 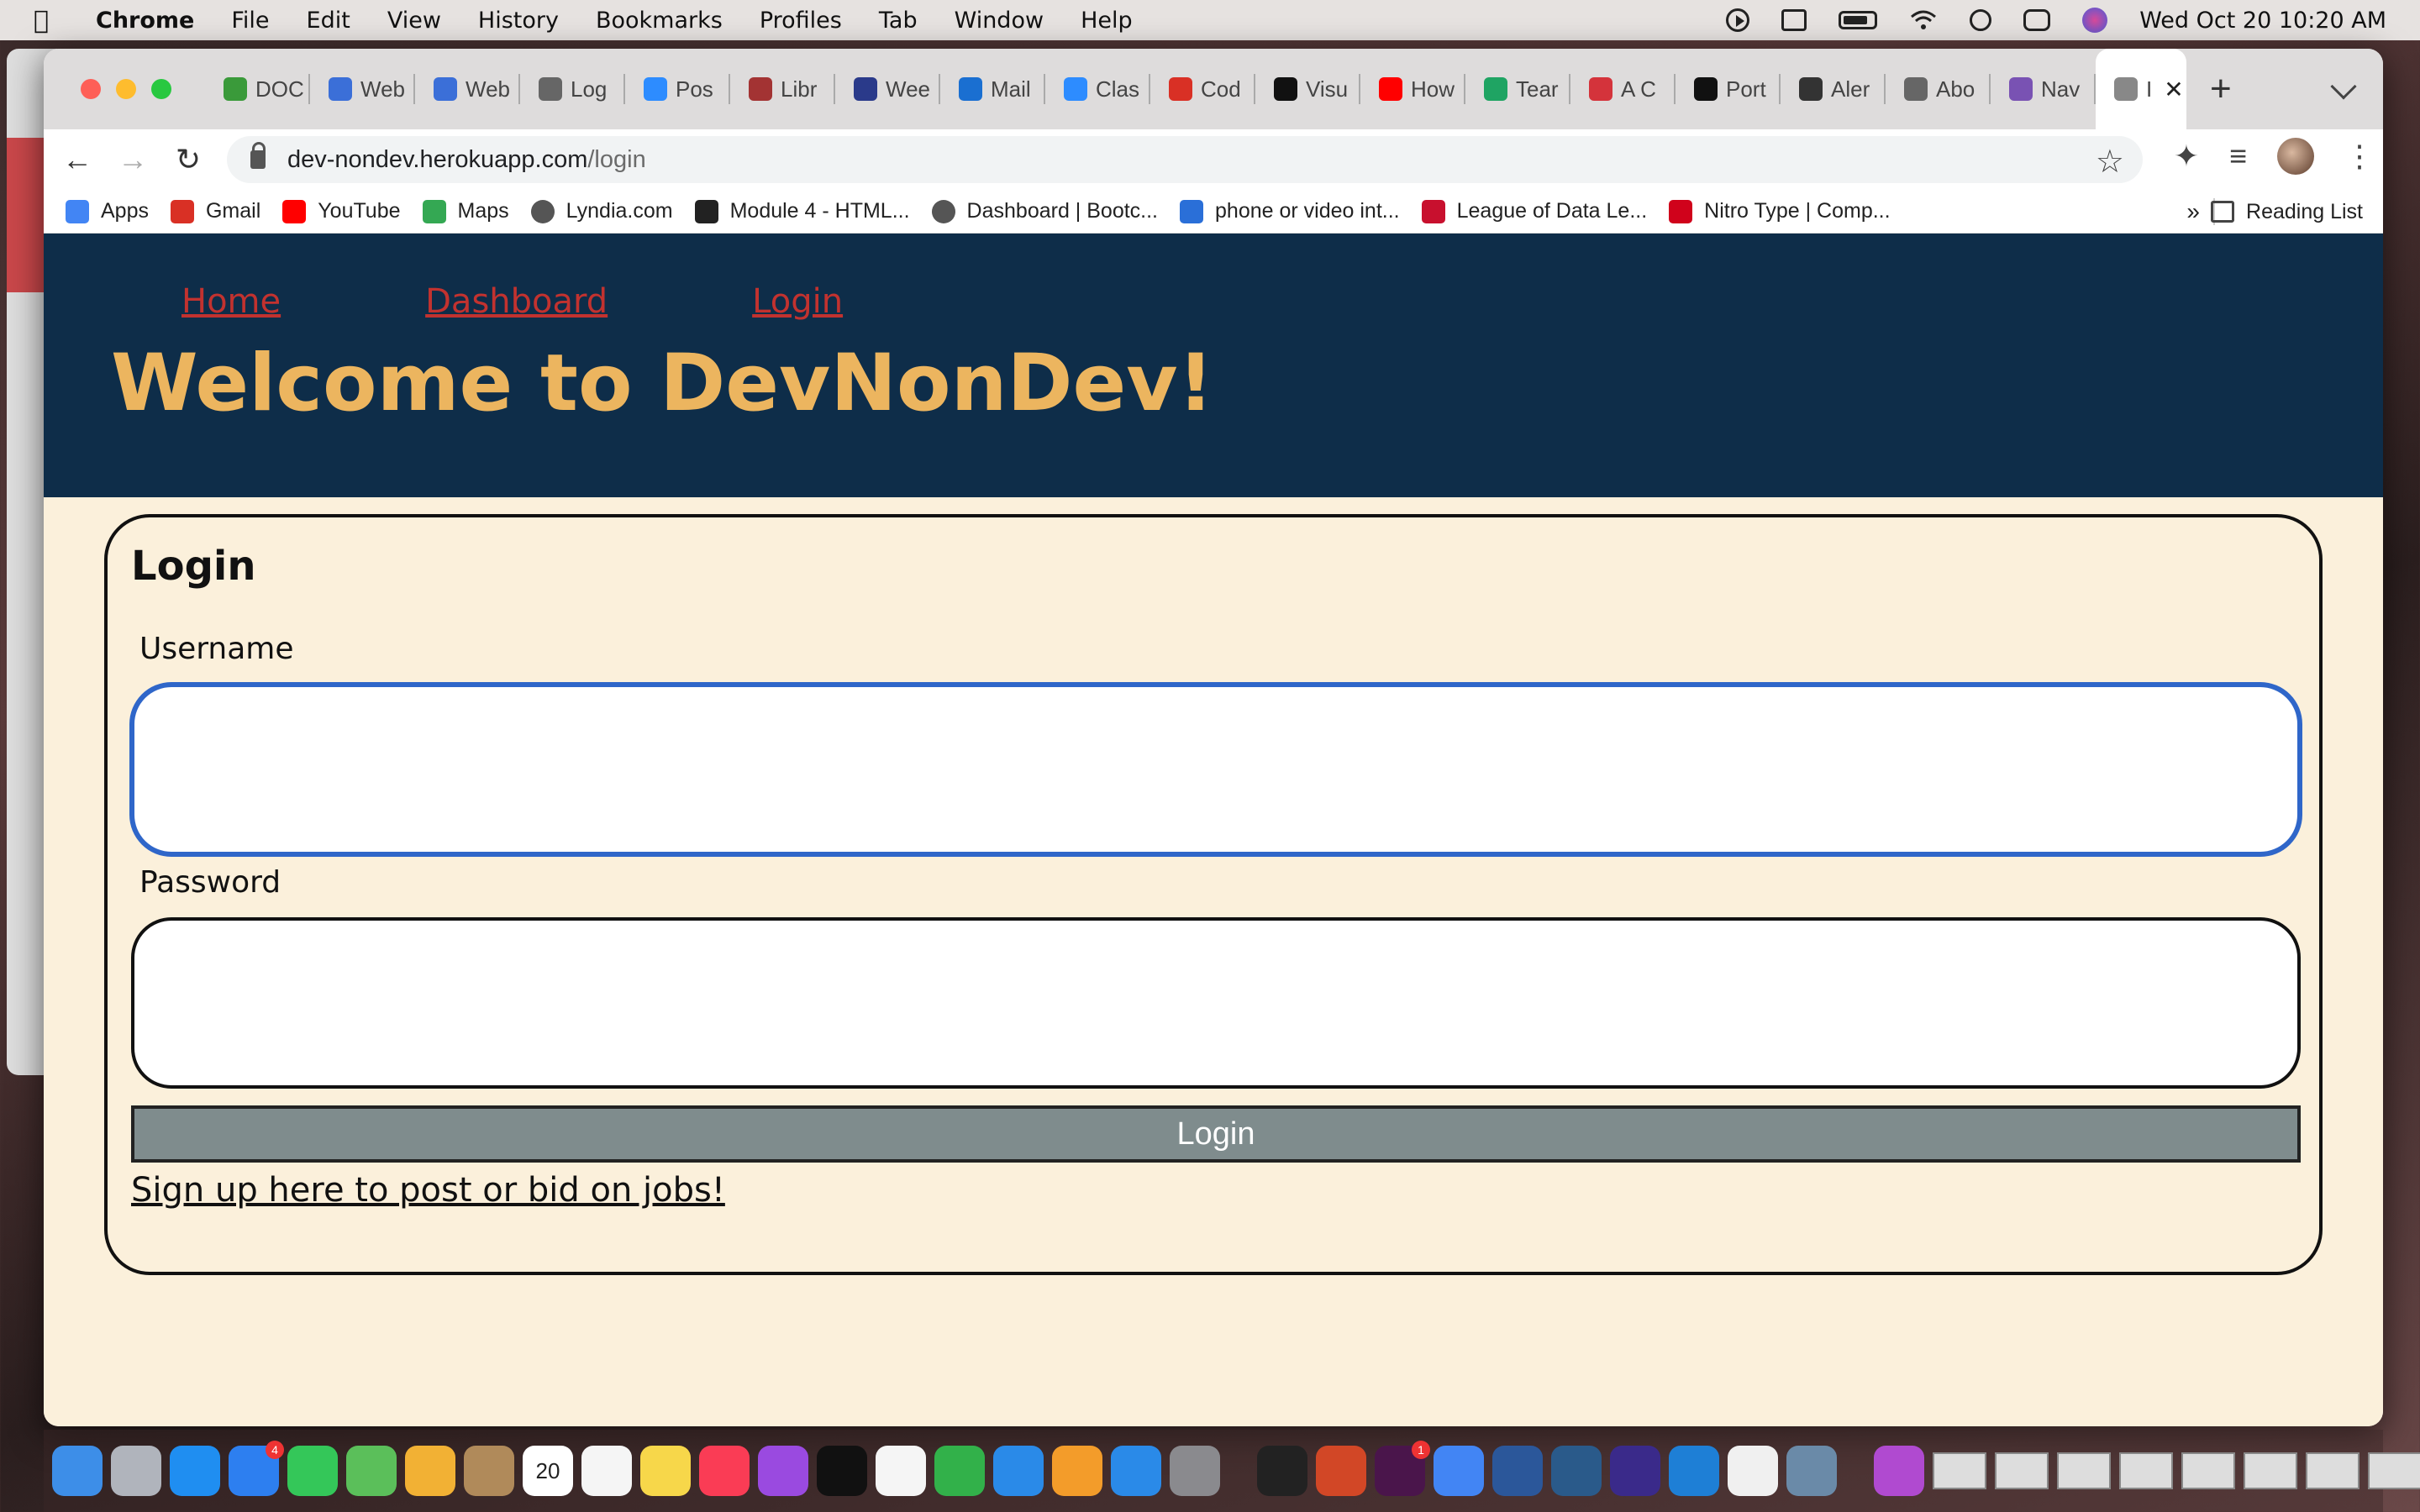 What do you see at coordinates (898, 21) in the screenshot?
I see `menu-tab: Tab` at bounding box center [898, 21].